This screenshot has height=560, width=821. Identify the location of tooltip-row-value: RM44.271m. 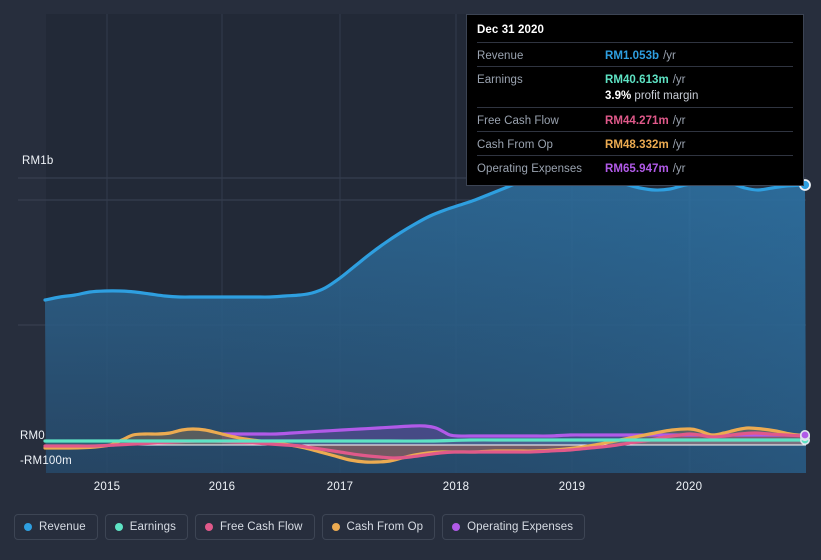
(637, 121).